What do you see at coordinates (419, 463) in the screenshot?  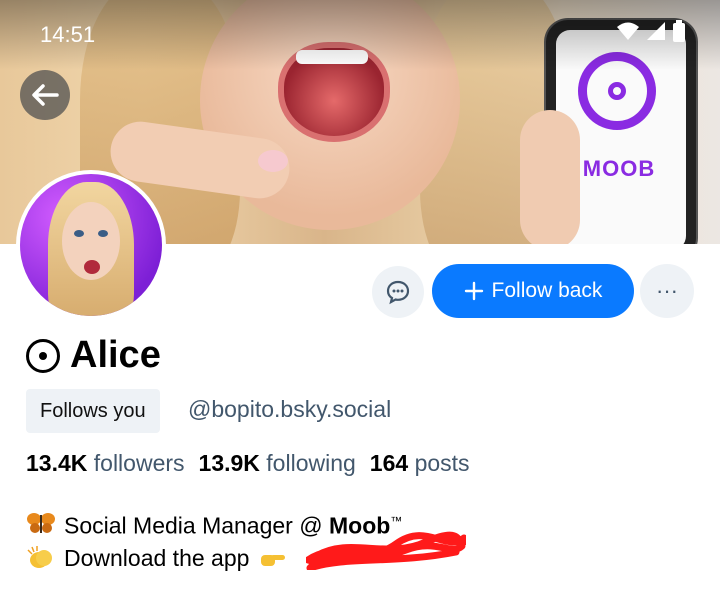 I see `posts-stat: 164 posts` at bounding box center [419, 463].